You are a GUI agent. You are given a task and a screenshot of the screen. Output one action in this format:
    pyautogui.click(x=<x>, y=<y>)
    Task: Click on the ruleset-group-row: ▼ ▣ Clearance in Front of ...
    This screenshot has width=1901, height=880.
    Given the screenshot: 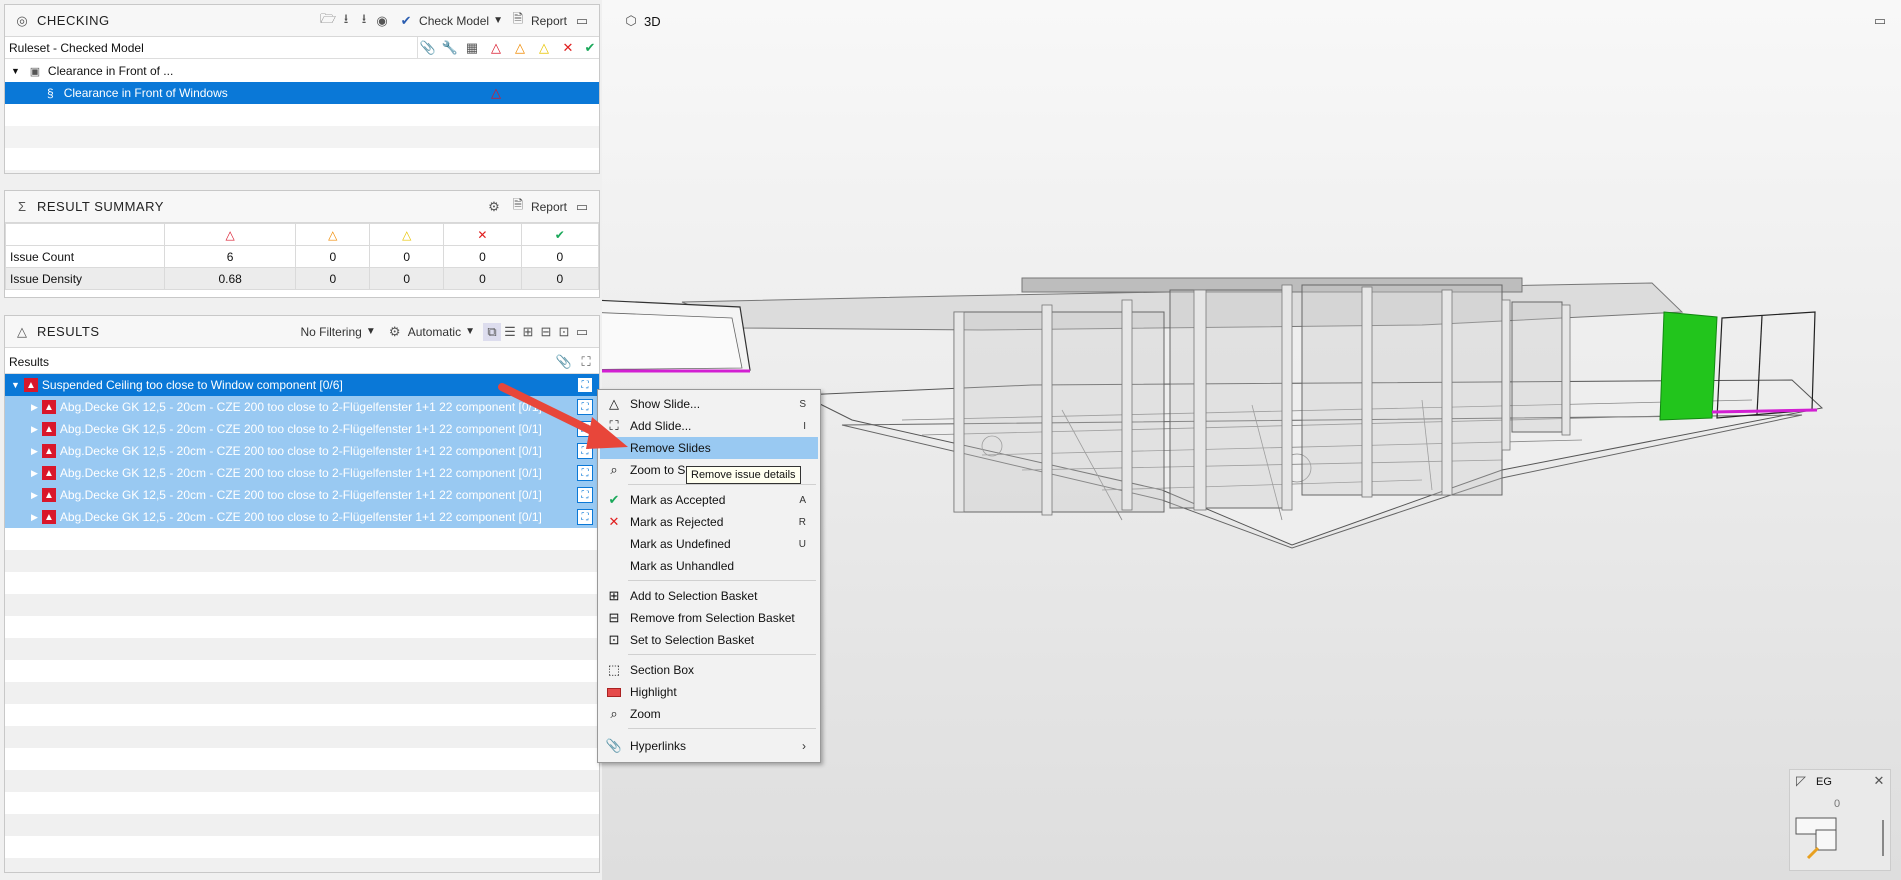 What is the action you would take?
    pyautogui.click(x=302, y=71)
    